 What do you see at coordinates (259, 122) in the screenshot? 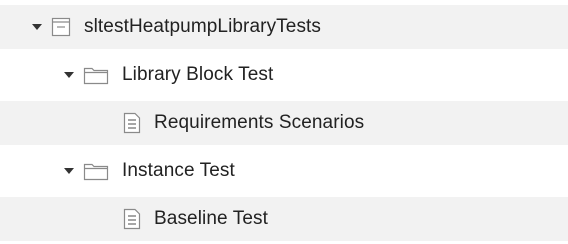
I see `tree-node-label: Requirements Scenarios` at bounding box center [259, 122].